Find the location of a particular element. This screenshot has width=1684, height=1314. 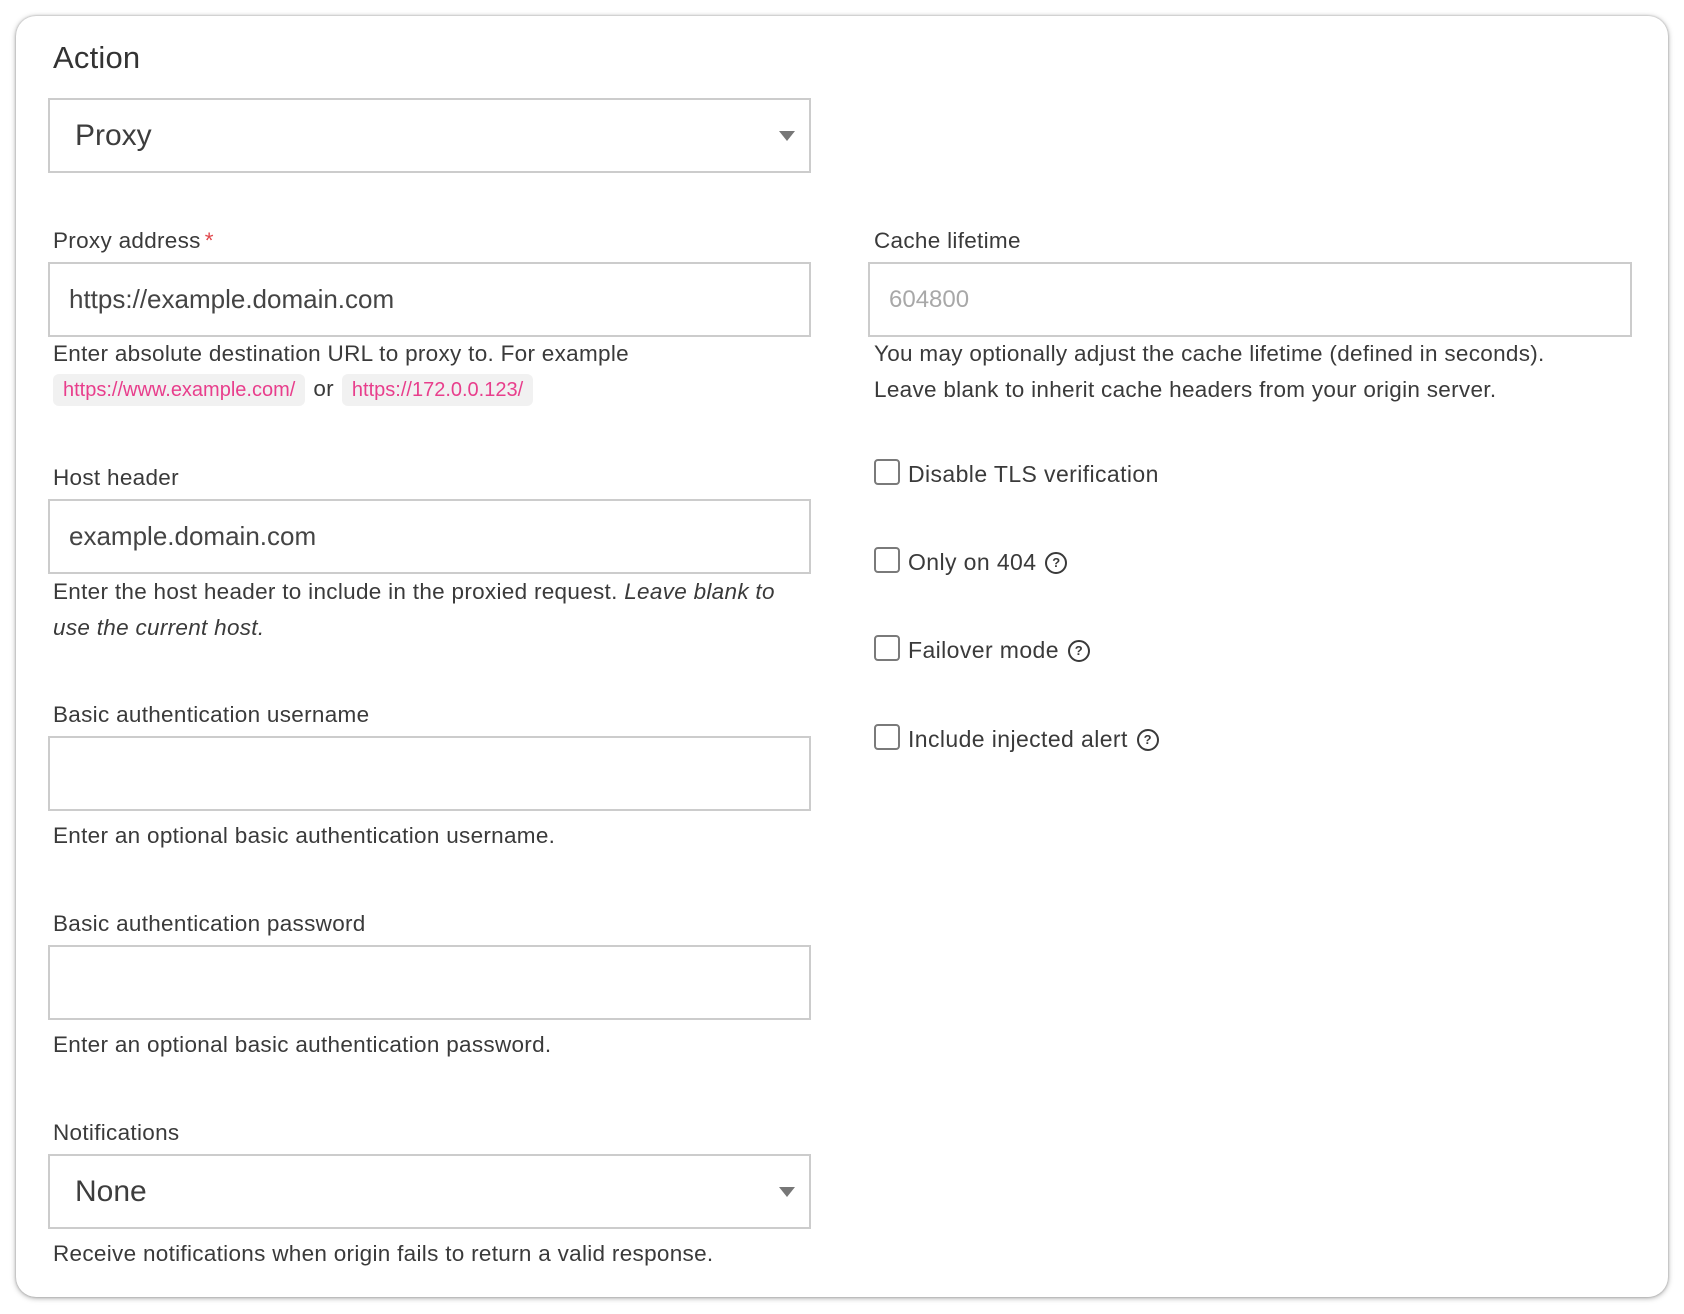

host-header-label: Host header is located at coordinates (116, 477).